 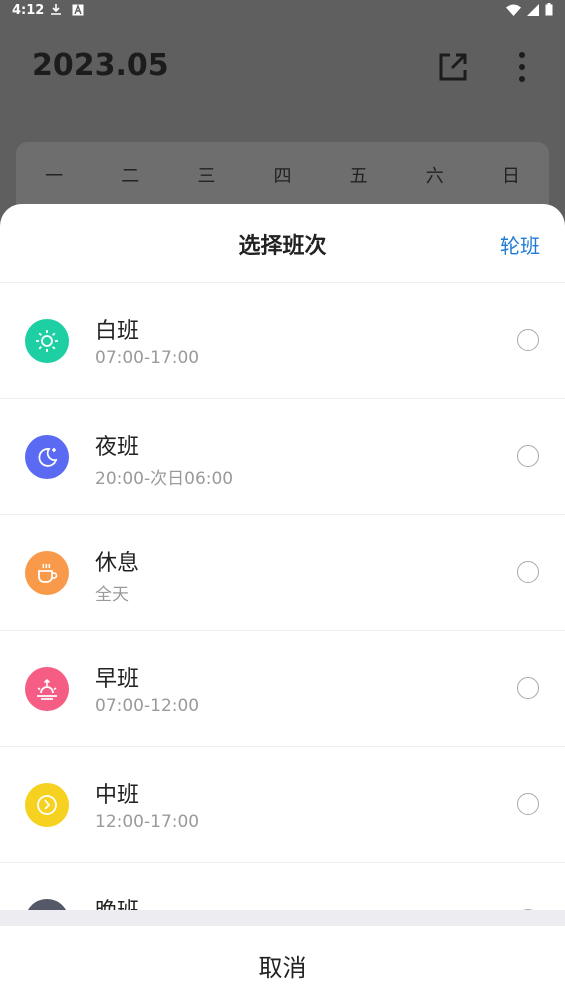 What do you see at coordinates (78, 9) in the screenshot?
I see `font-icon` at bounding box center [78, 9].